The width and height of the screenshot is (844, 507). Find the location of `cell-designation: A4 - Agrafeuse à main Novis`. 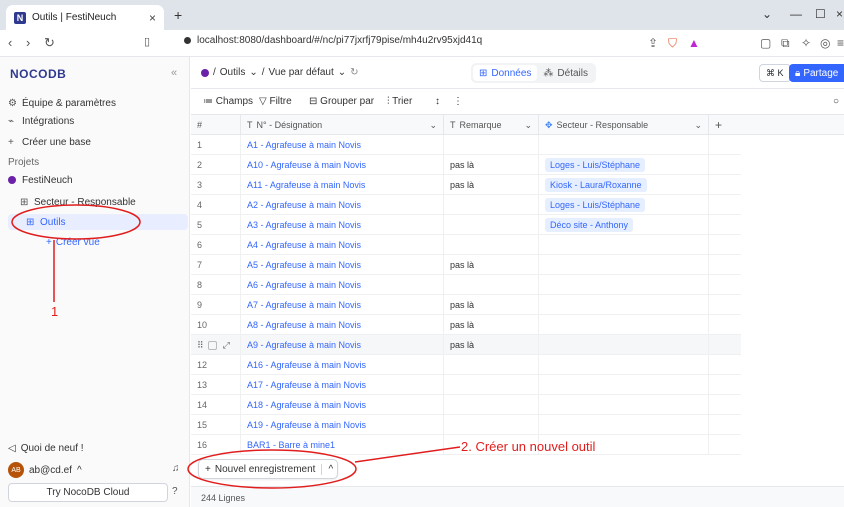

cell-designation: A4 - Agrafeuse à main Novis is located at coordinates (342, 245).